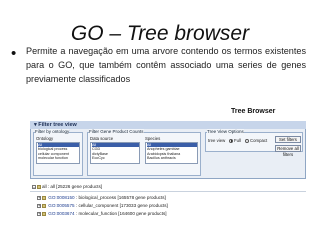 The width and height of the screenshot is (320, 240). I want to click on compact-view-radio, so click(247, 140).